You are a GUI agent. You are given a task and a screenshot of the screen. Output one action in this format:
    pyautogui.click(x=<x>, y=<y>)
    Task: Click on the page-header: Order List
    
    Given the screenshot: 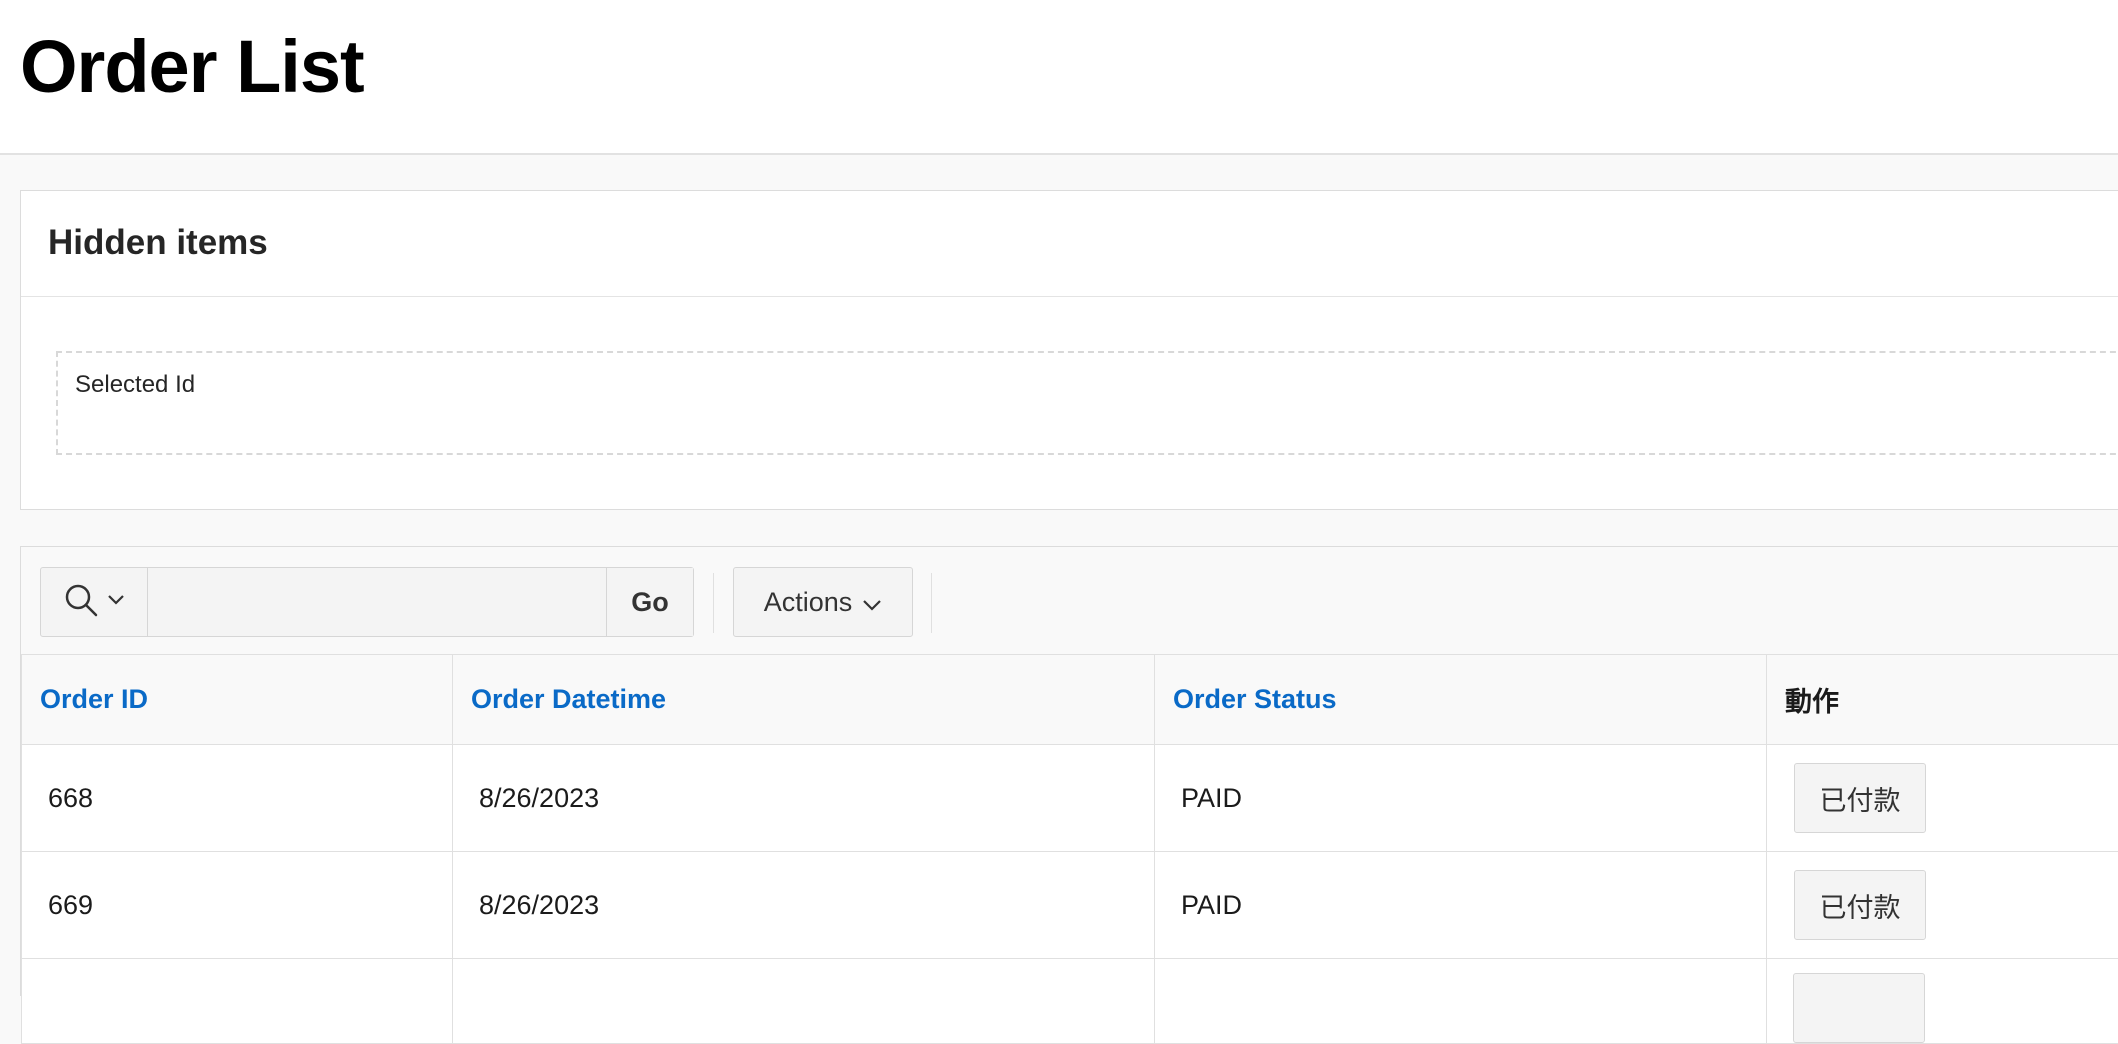 What is the action you would take?
    pyautogui.click(x=1059, y=77)
    